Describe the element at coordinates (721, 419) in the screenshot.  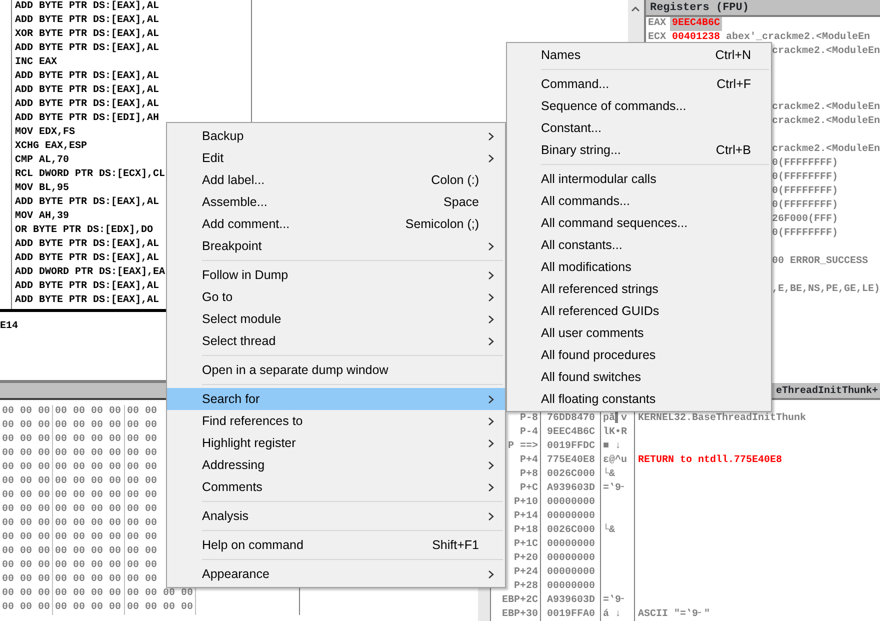
I see `stack-comment: KERNEL32.BaseThreadInitThunk` at that location.